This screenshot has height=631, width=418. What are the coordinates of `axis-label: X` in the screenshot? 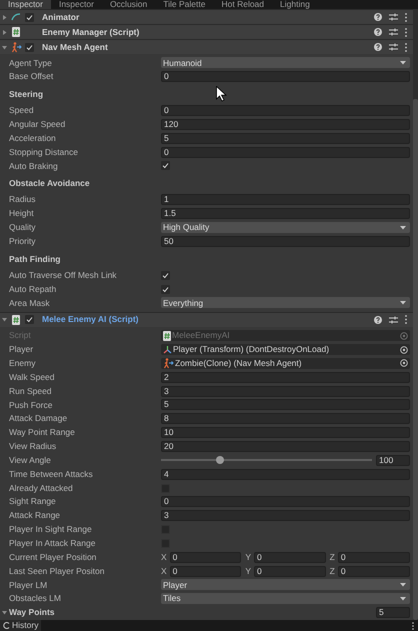 It's located at (164, 557).